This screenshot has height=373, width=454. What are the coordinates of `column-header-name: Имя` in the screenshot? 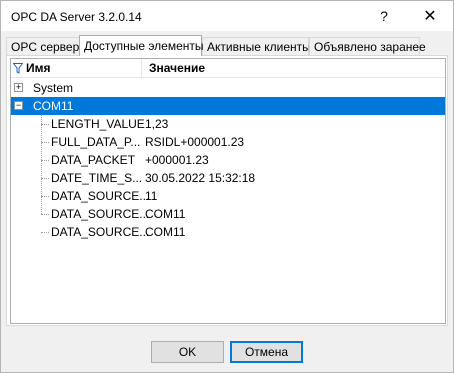 It's located at (32, 68).